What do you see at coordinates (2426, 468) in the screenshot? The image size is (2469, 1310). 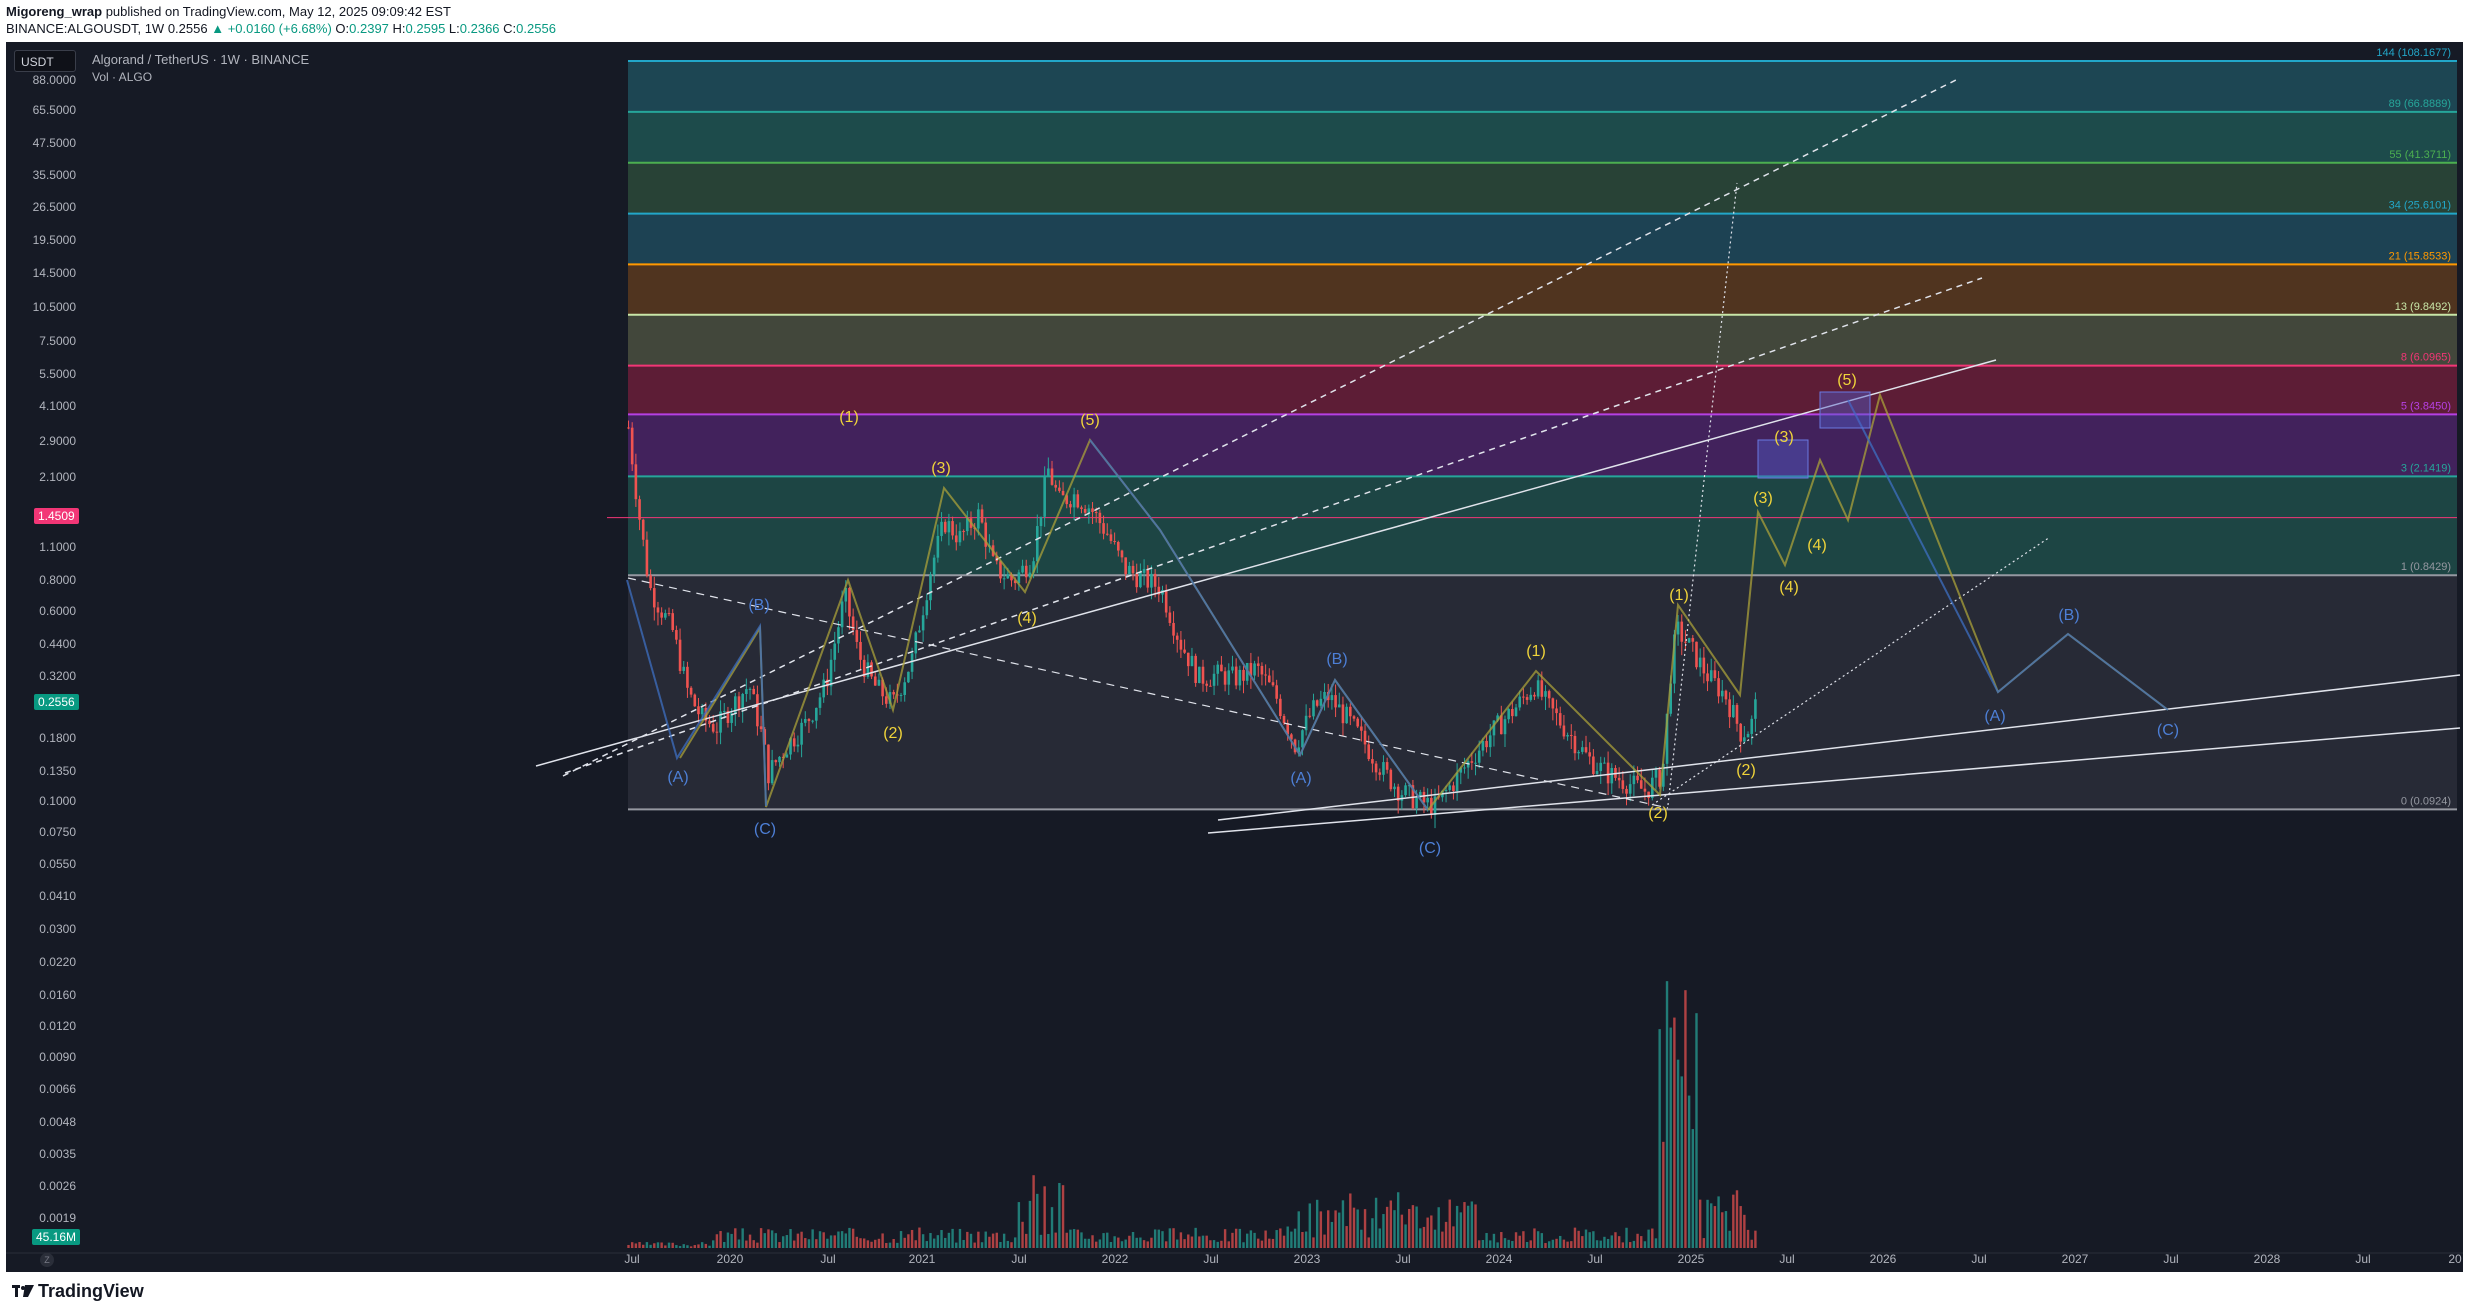 I see `fib-label: 3 (2.1419)` at bounding box center [2426, 468].